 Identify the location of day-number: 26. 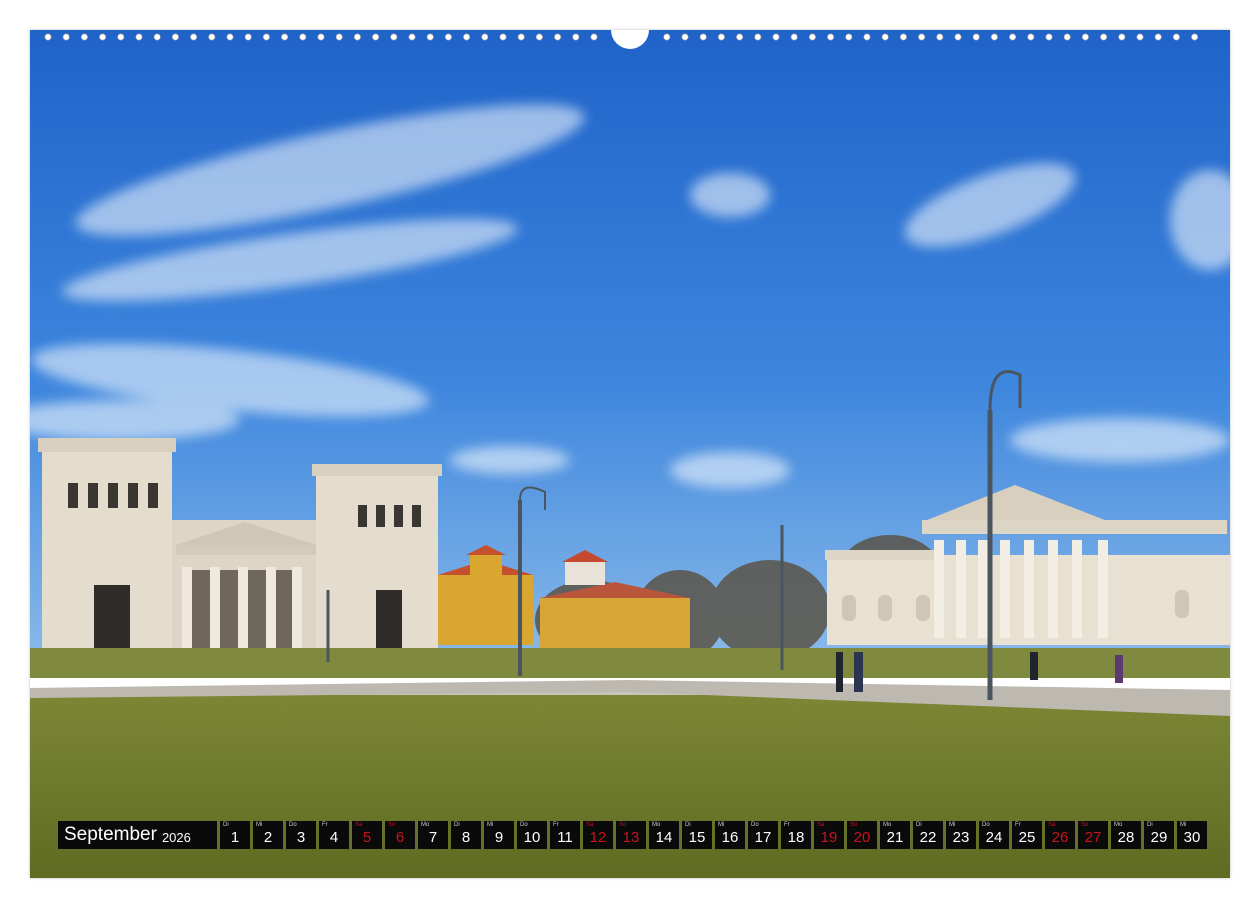
(1060, 837).